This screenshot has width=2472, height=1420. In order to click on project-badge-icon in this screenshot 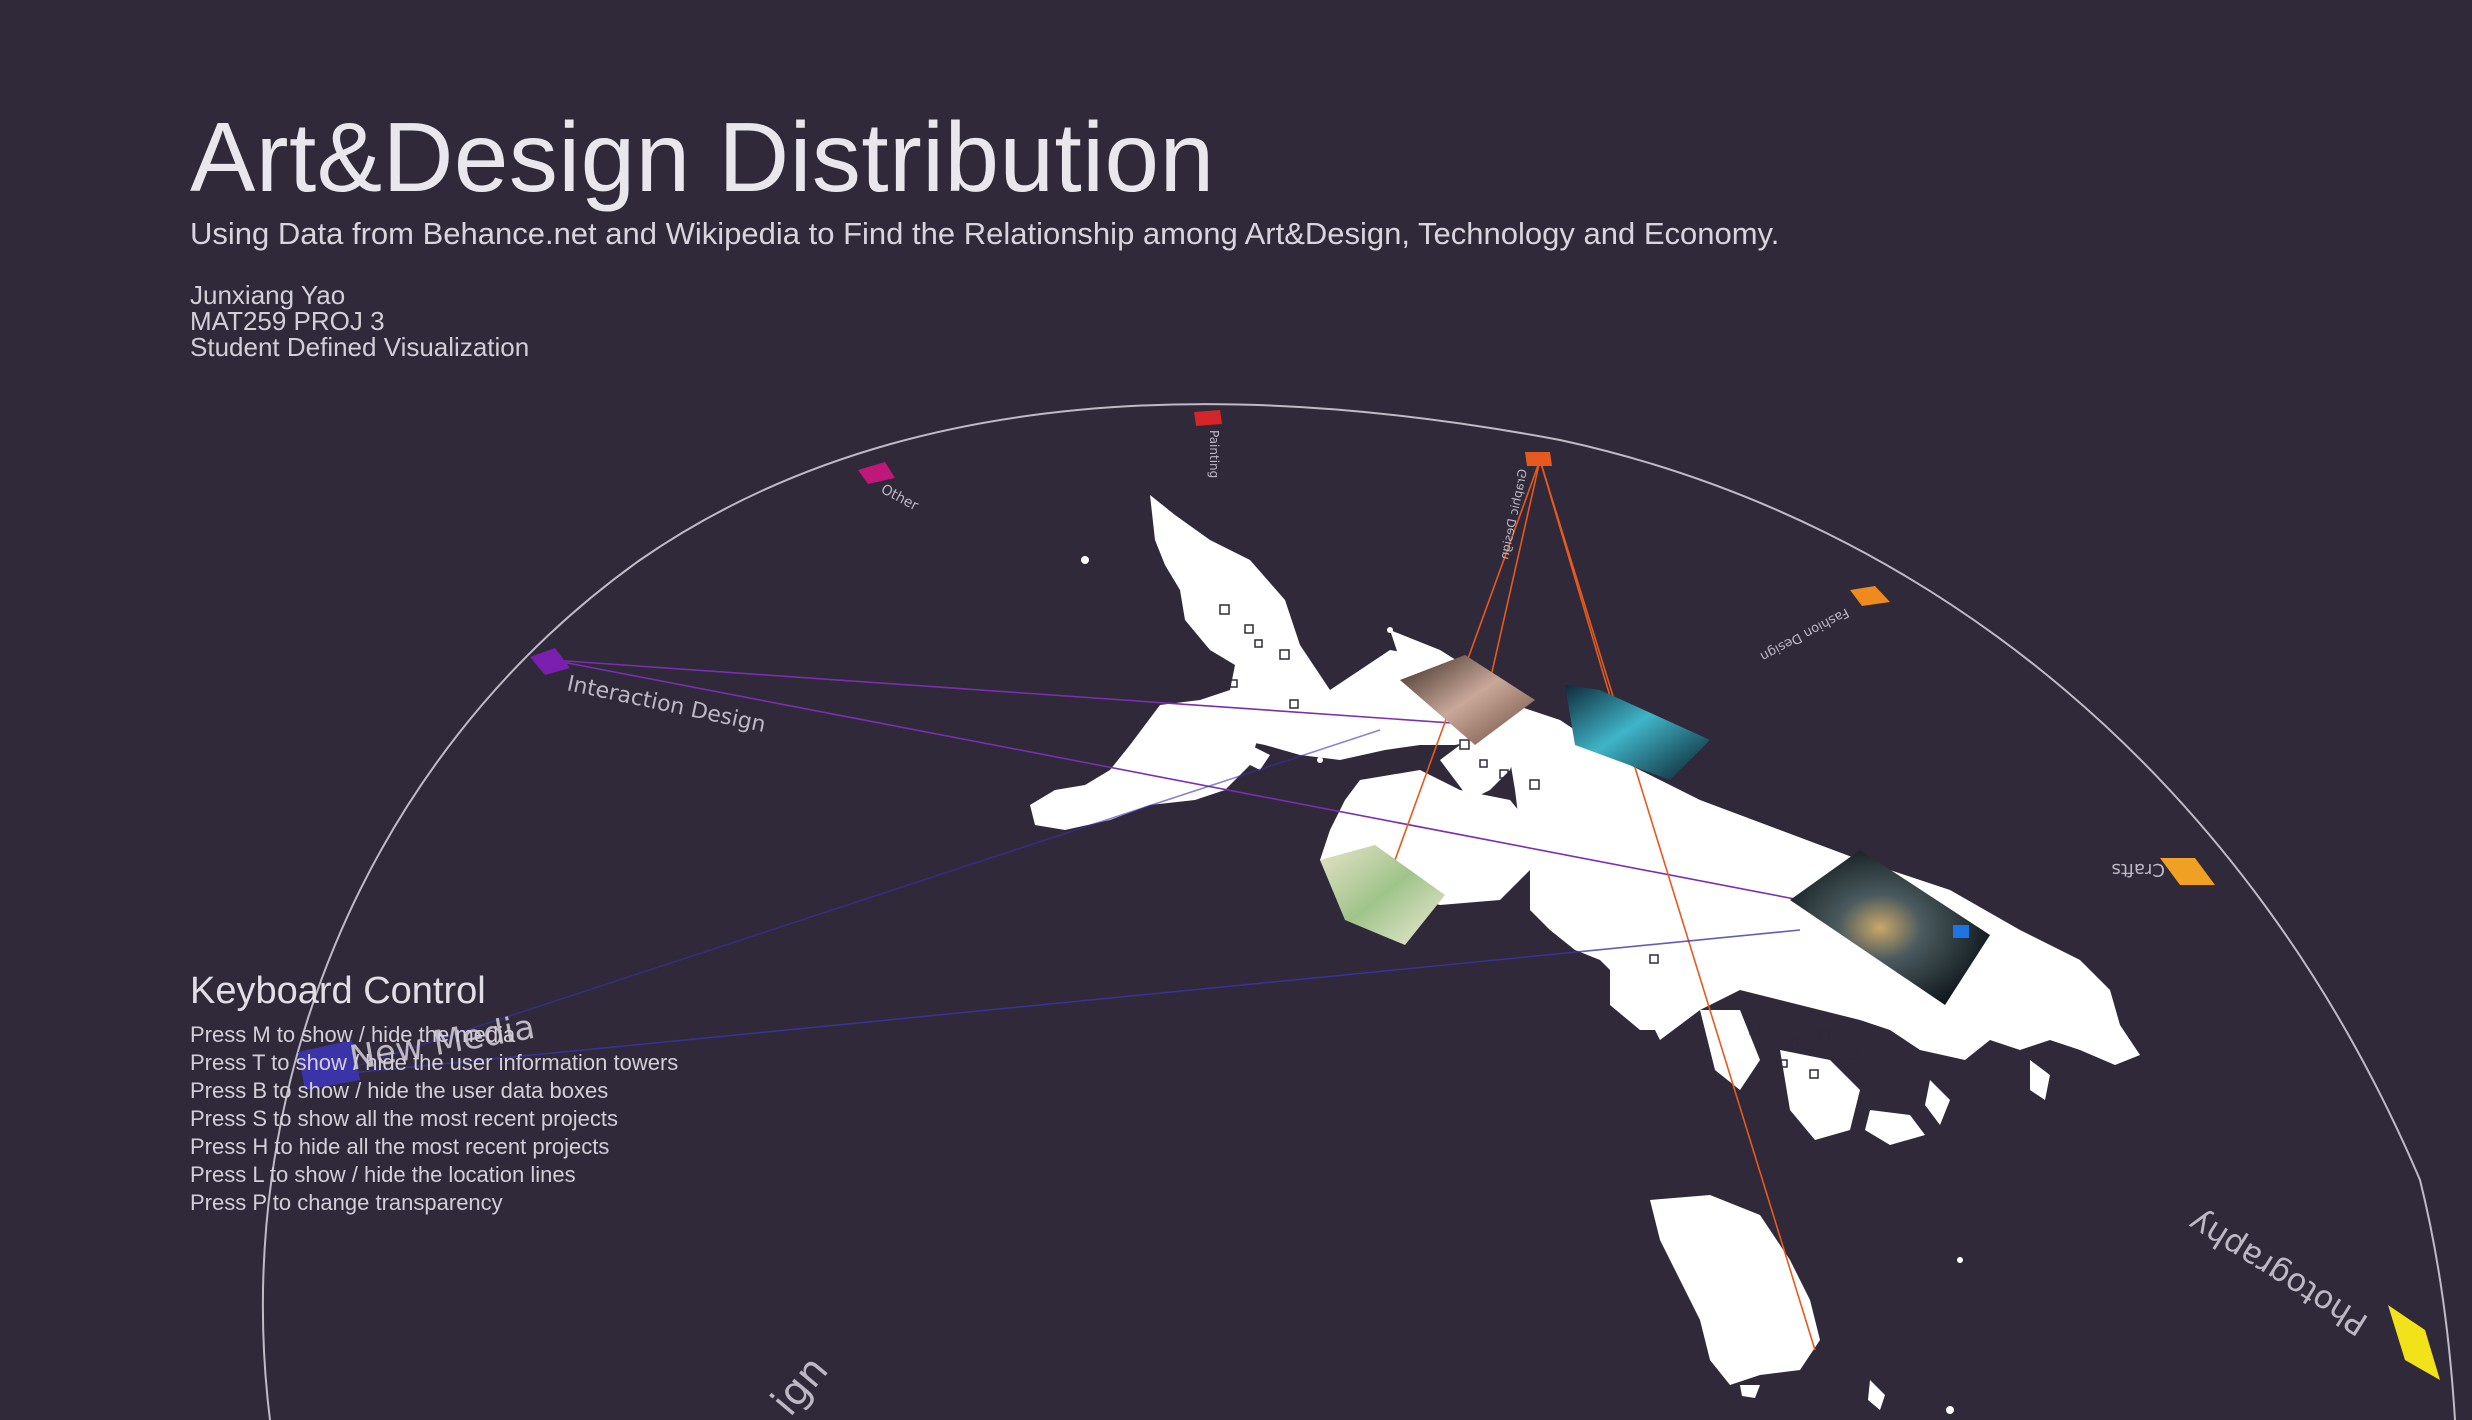, I will do `click(1961, 931)`.